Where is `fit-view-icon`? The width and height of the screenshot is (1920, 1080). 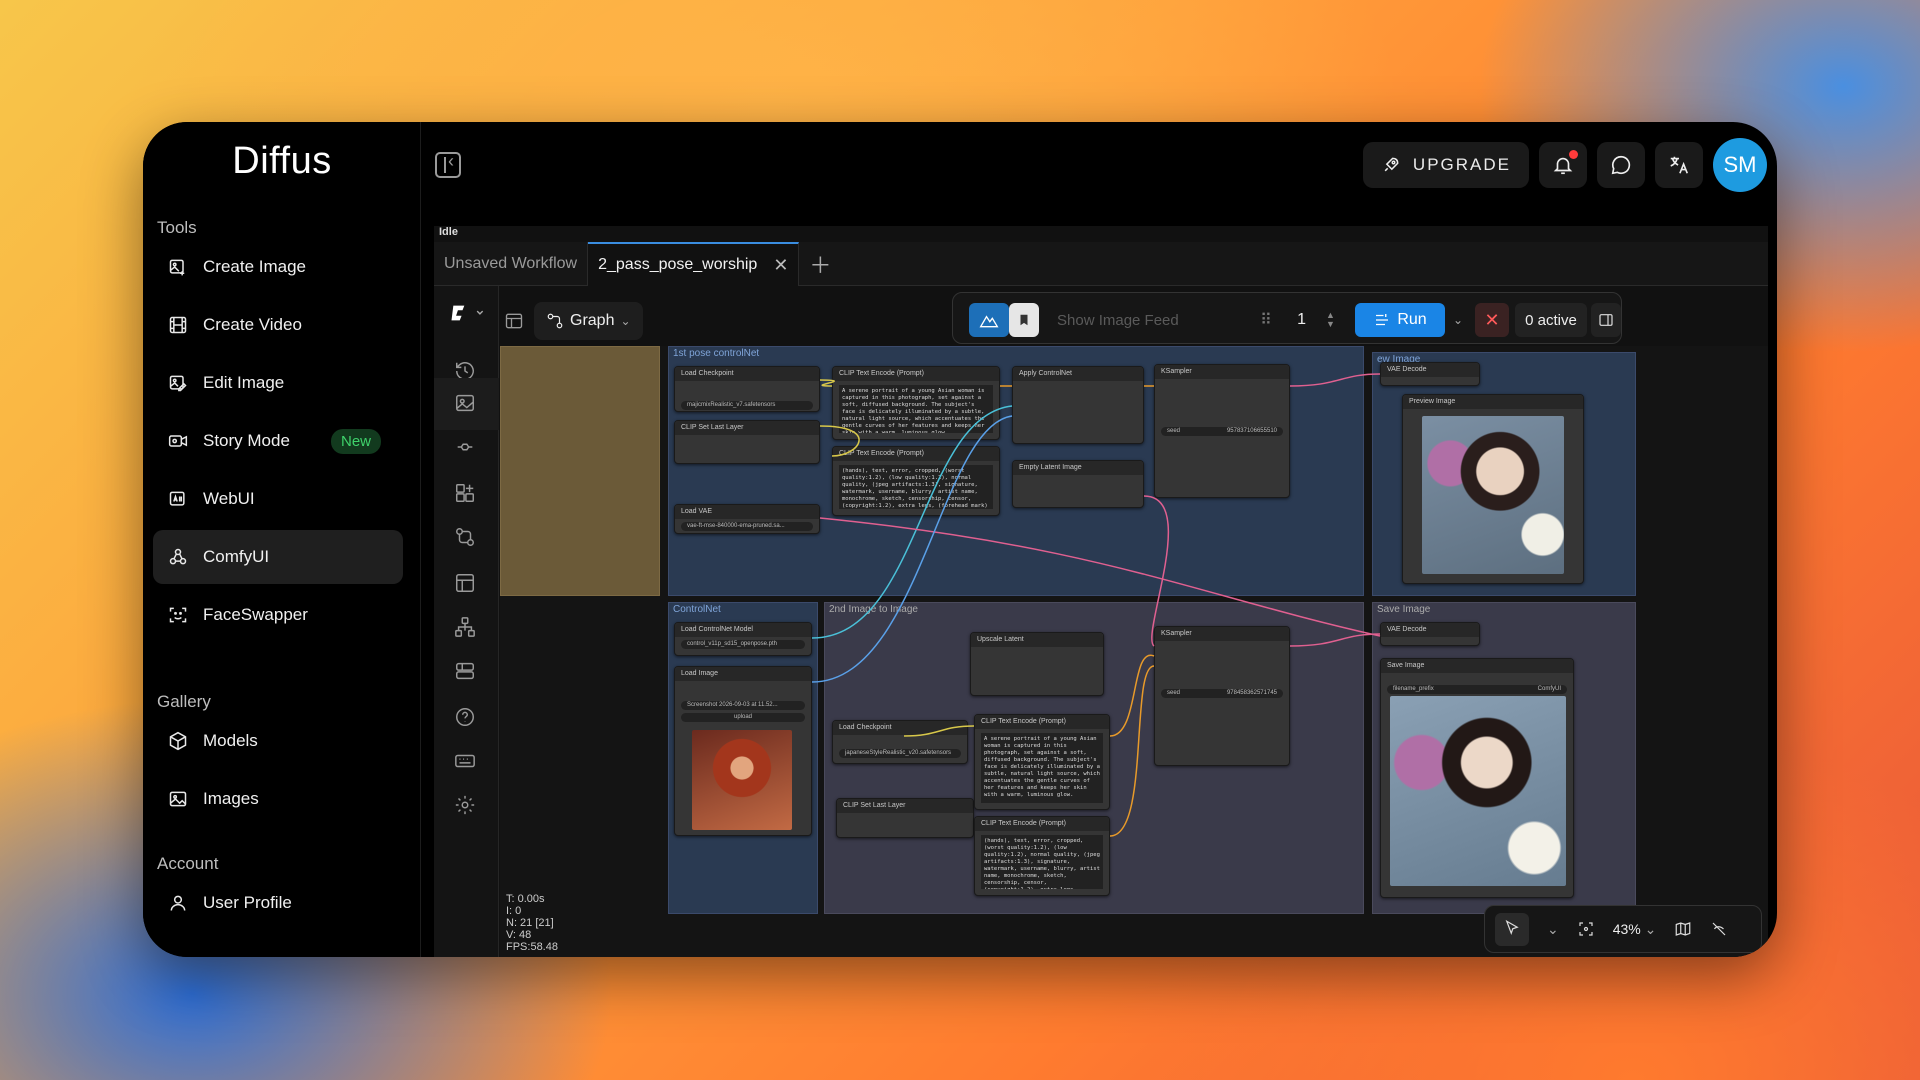
fit-view-icon is located at coordinates (1586, 929).